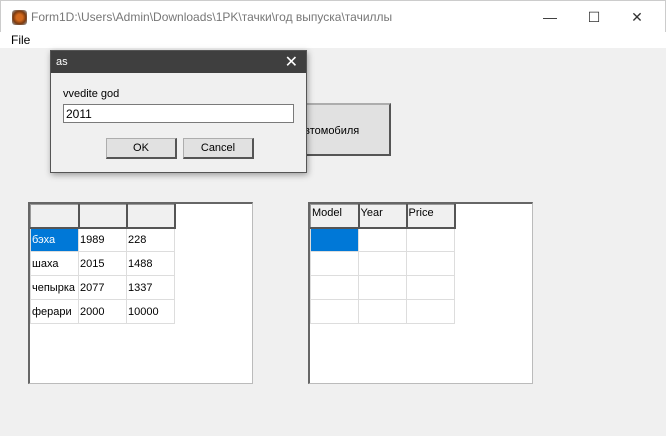 The image size is (666, 436). What do you see at coordinates (431, 216) in the screenshot?
I see `grid-header-price: Price` at bounding box center [431, 216].